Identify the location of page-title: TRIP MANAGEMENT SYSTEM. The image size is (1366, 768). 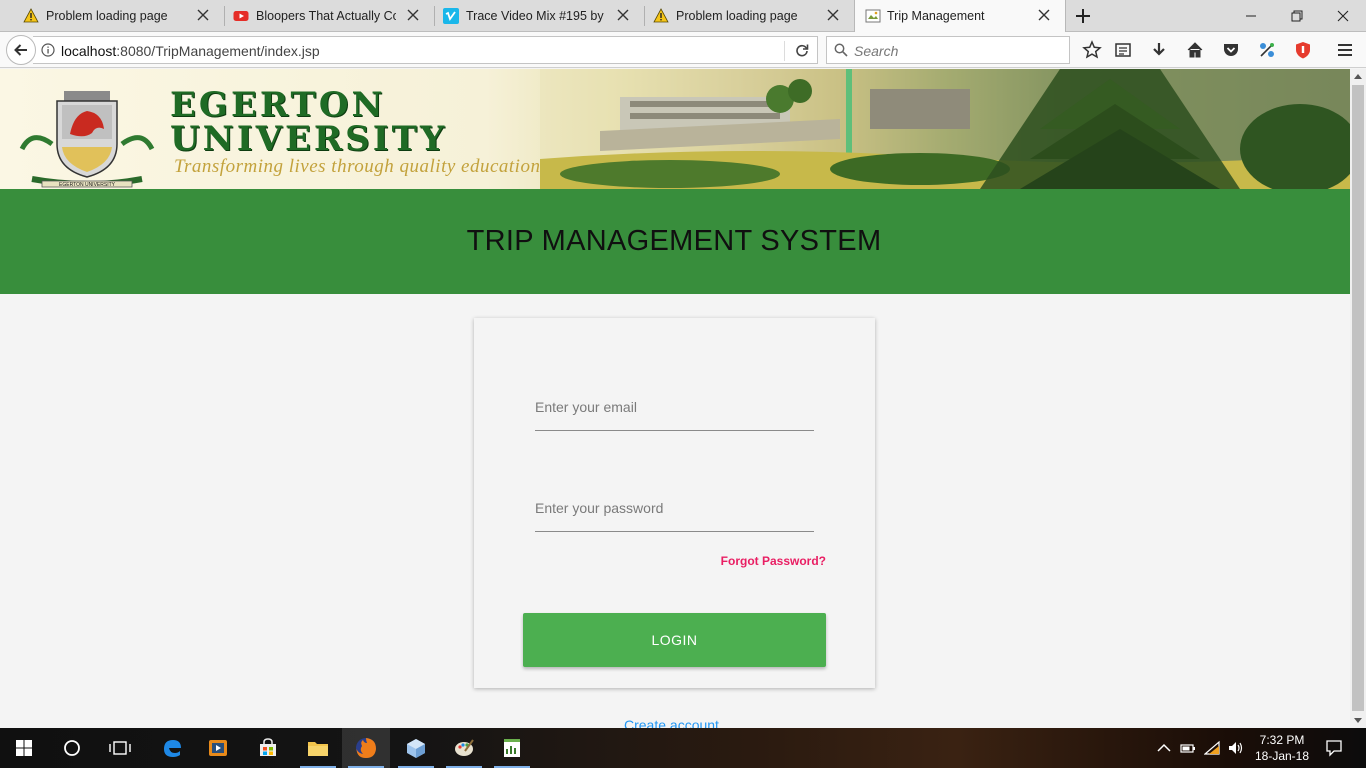
(674, 241).